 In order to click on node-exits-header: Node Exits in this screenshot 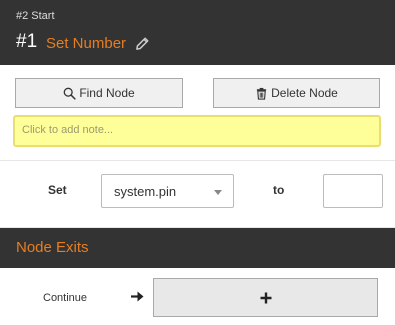, I will do `click(197, 248)`.